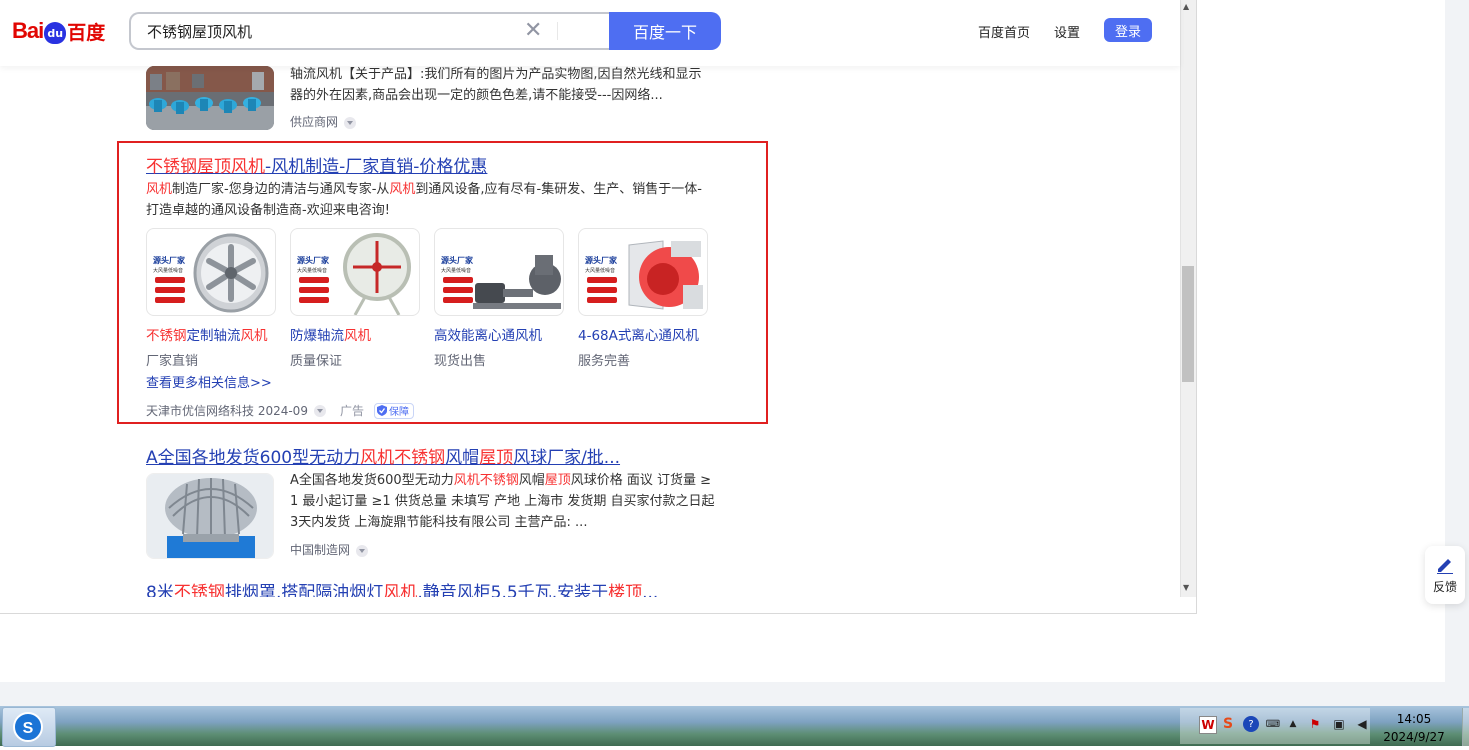 The height and width of the screenshot is (750, 1469). I want to click on logo-text-bai: Bai, so click(28, 30).